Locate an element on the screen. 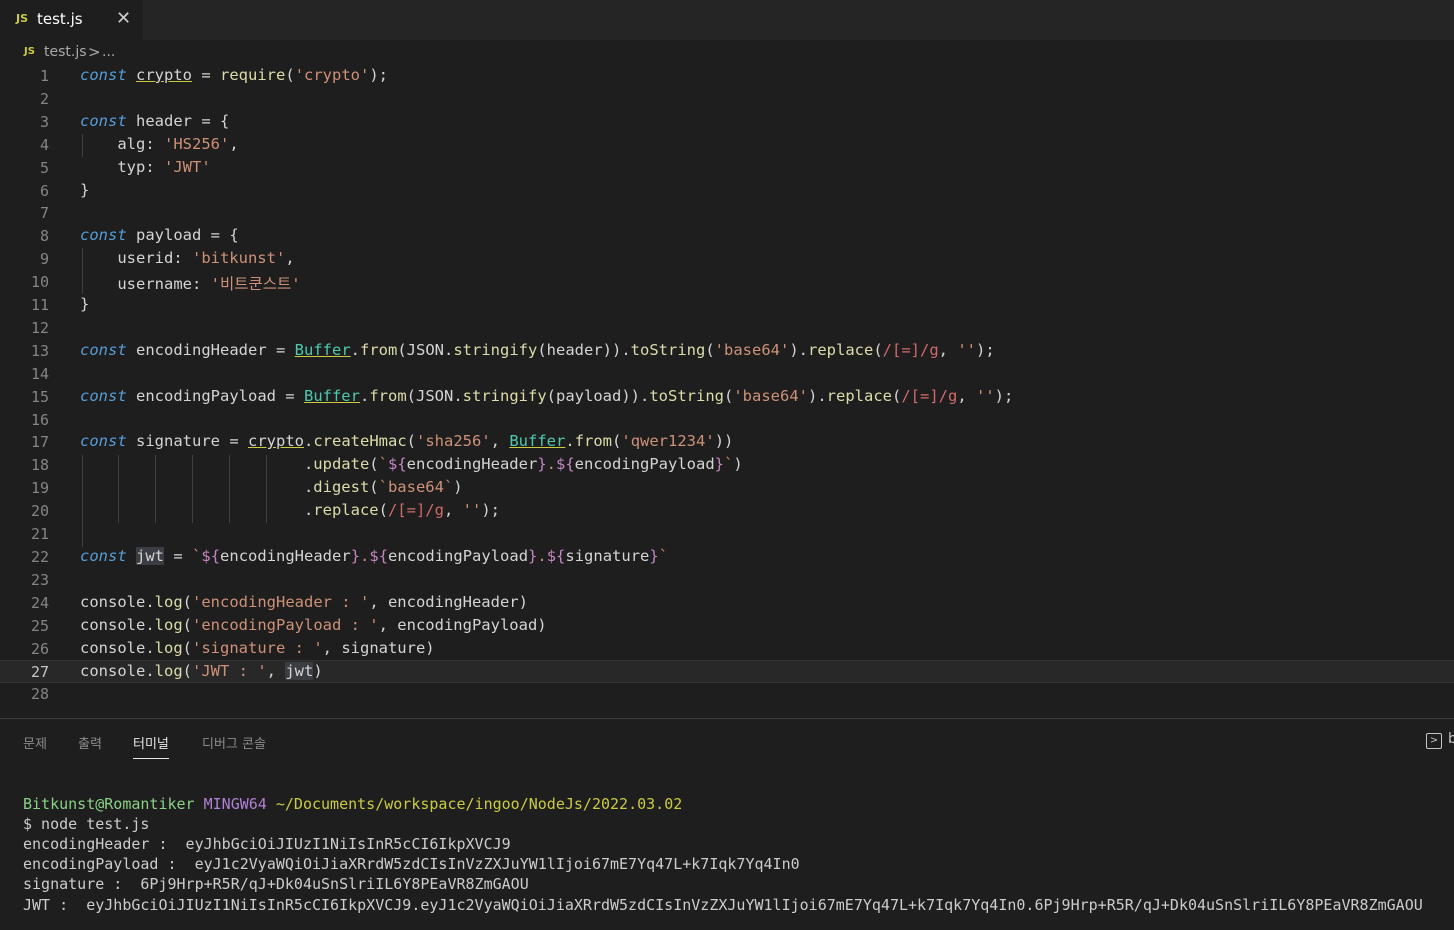 The image size is (1454, 930). line-number: 23 is located at coordinates (39, 579).